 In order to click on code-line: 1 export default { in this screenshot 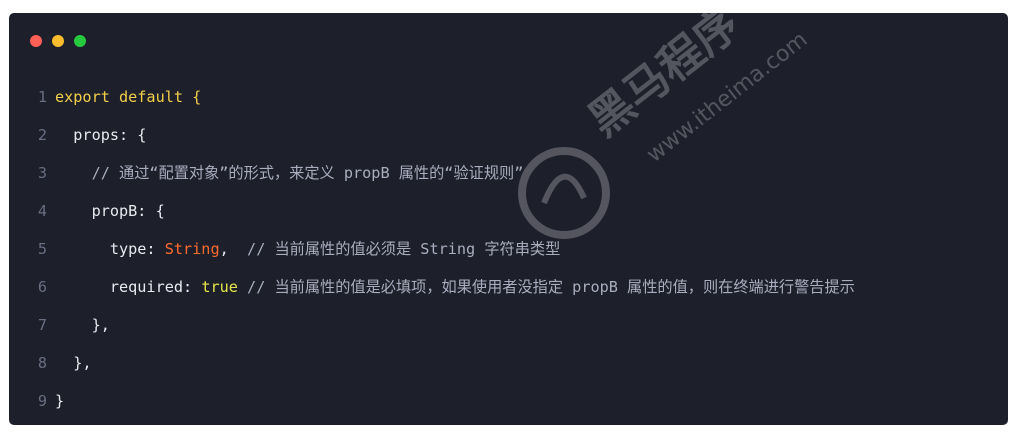, I will do `click(105, 97)`.